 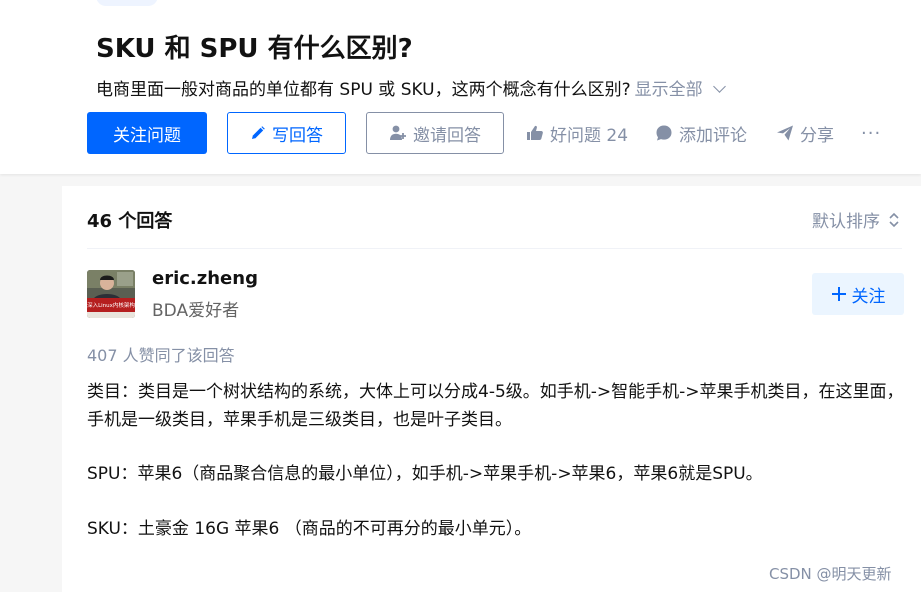 I want to click on divider, so click(x=494, y=248).